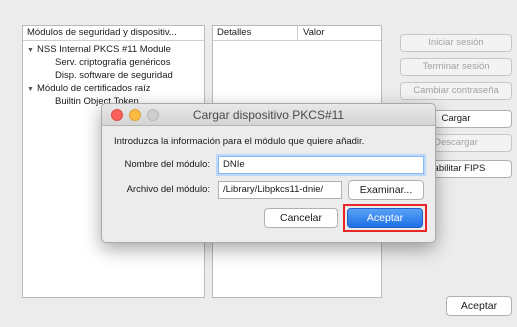 The image size is (517, 327). I want to click on dialog-titlebar: Cargar dispositivo PKCS#11, so click(268, 115).